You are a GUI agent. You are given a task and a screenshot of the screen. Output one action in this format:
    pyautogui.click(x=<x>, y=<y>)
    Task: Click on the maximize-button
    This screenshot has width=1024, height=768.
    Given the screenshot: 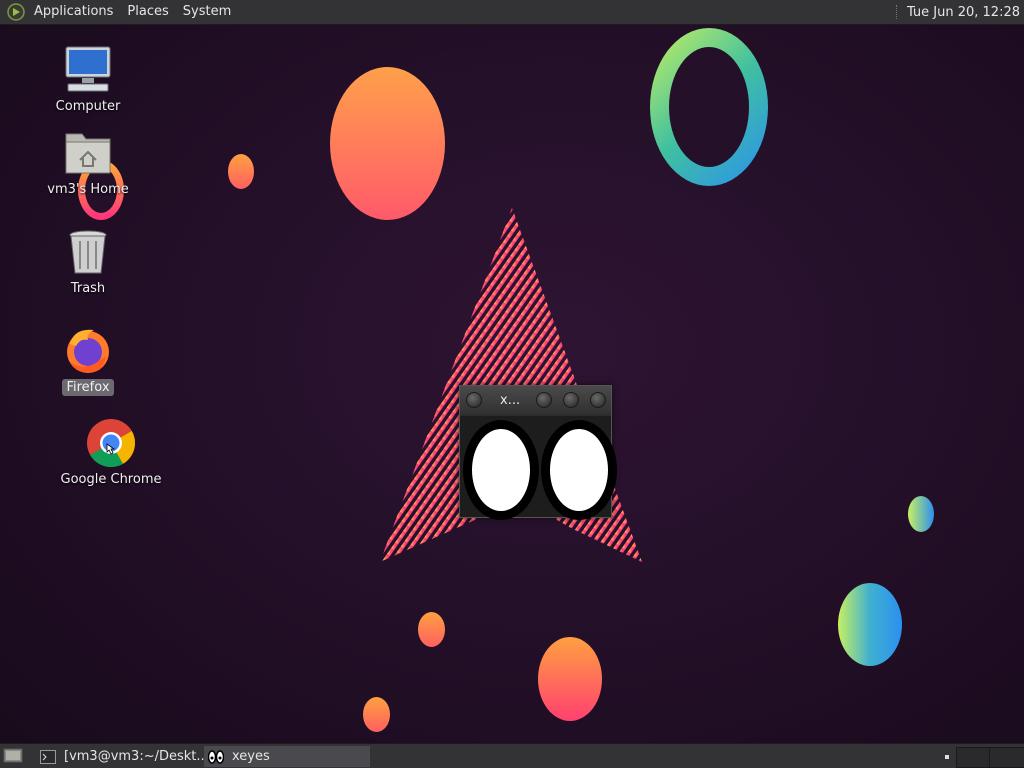 What is the action you would take?
    pyautogui.click(x=571, y=400)
    